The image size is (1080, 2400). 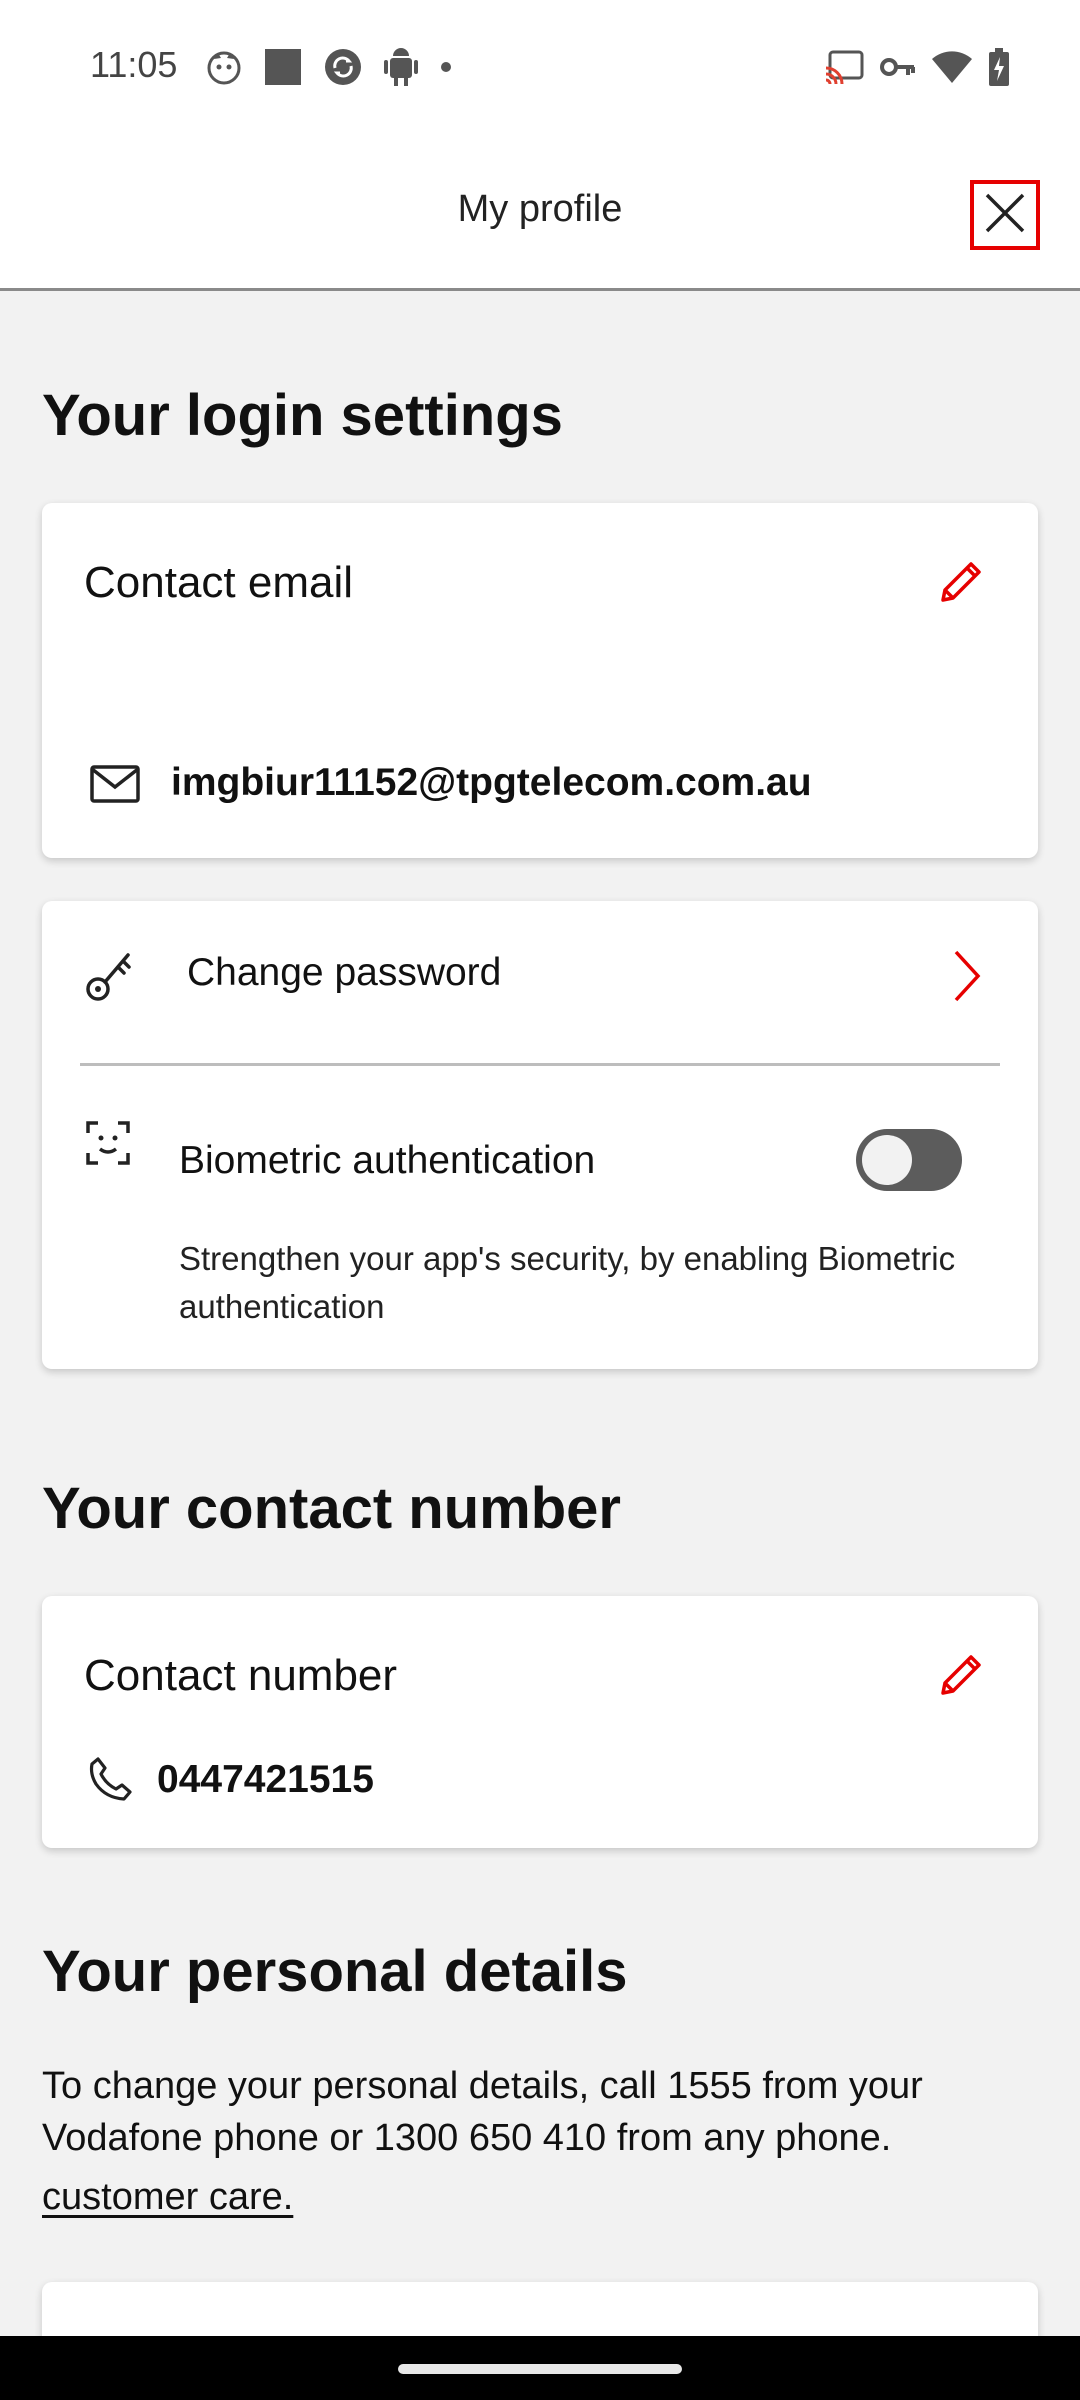 I want to click on contact-number-title: Contact number, so click(x=241, y=1675).